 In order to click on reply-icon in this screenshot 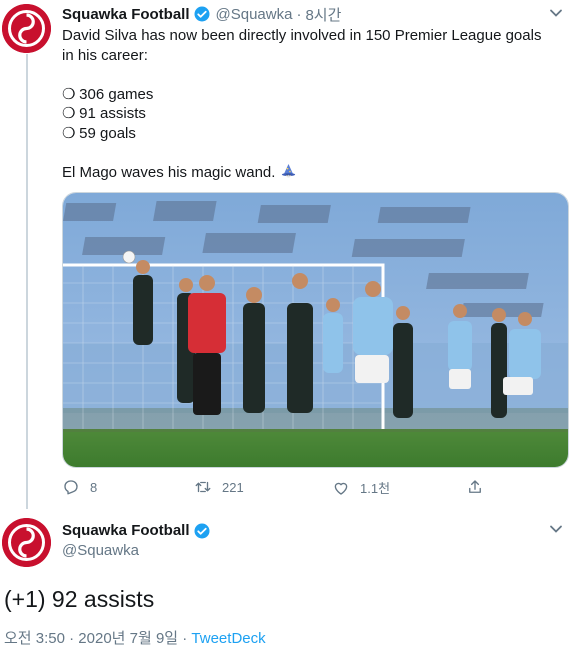, I will do `click(71, 487)`.